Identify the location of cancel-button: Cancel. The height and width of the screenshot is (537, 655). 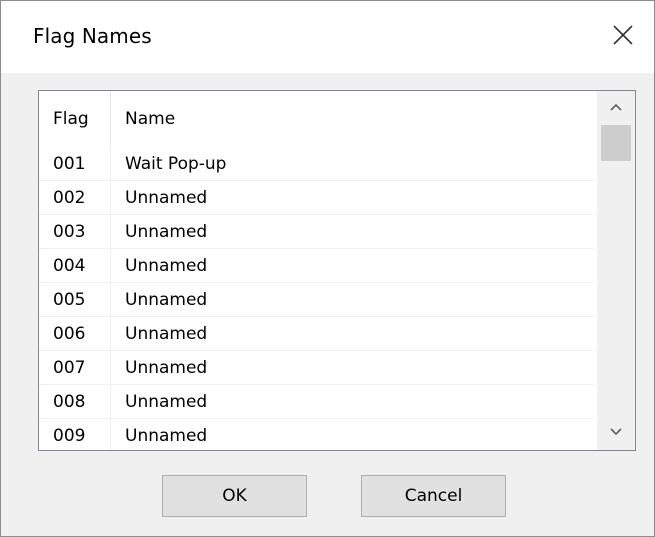
(433, 496).